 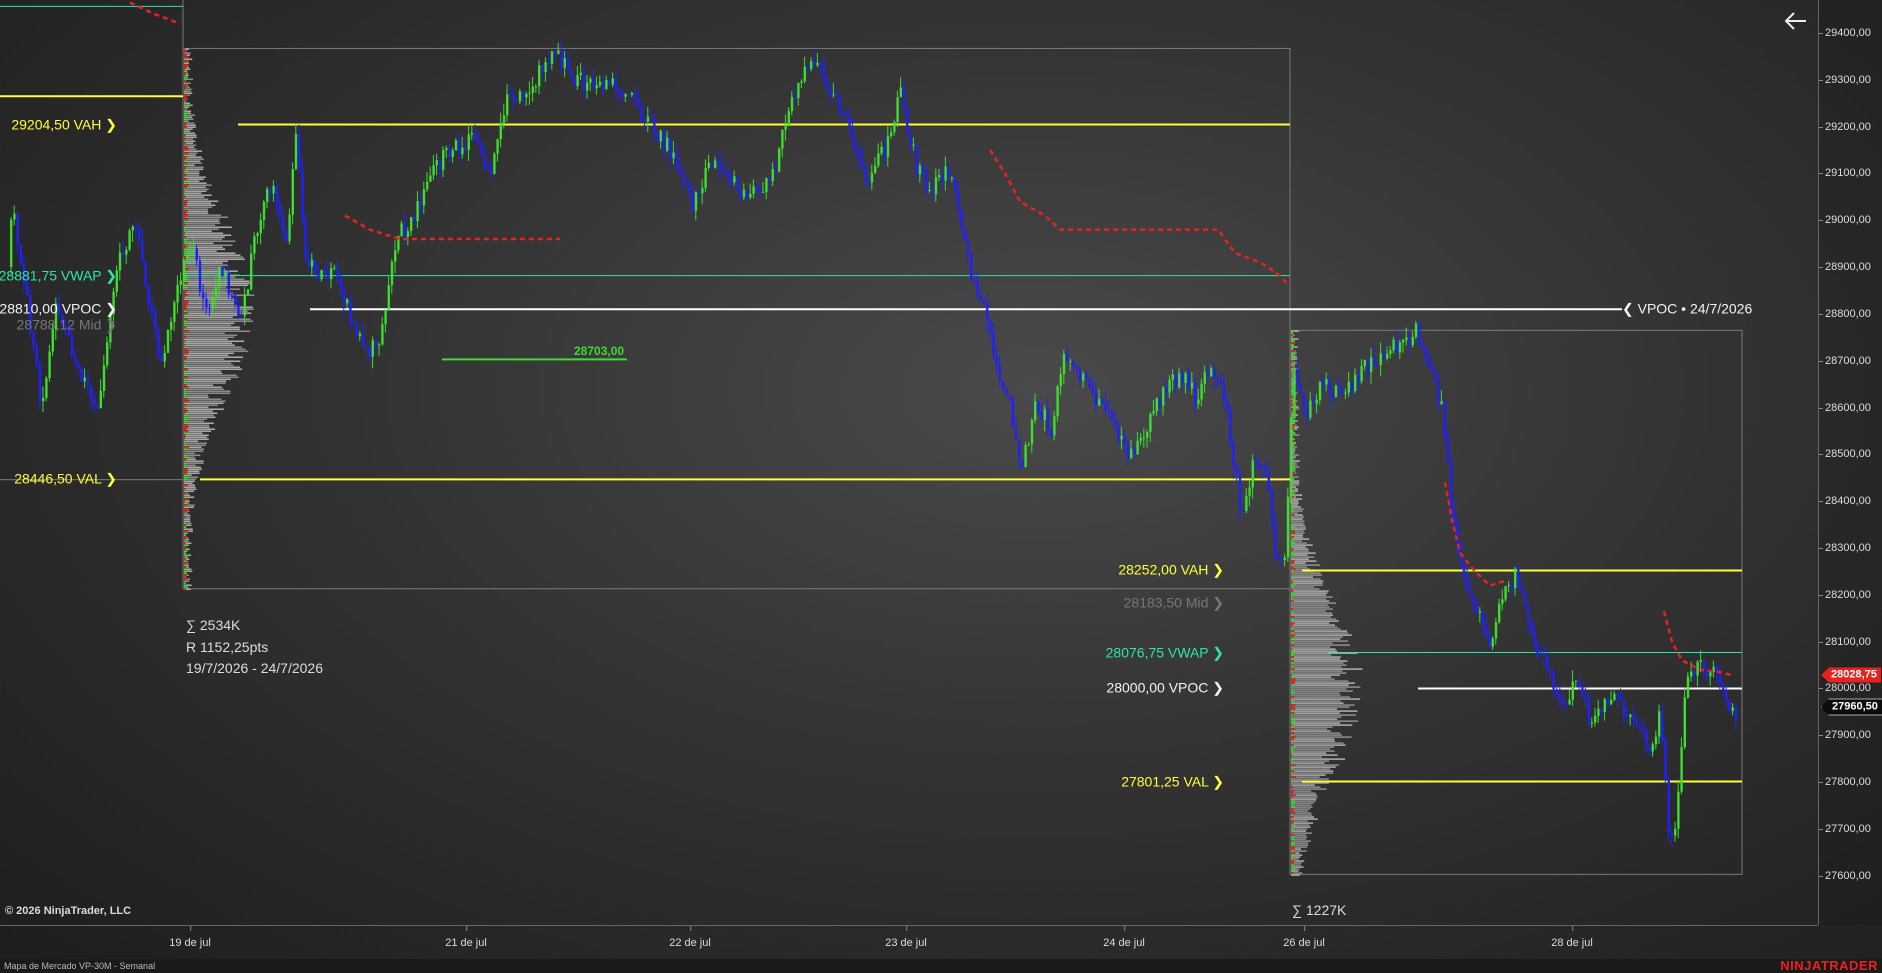 What do you see at coordinates (1845, 360) in the screenshot?
I see `price-tick-label: 28700,00` at bounding box center [1845, 360].